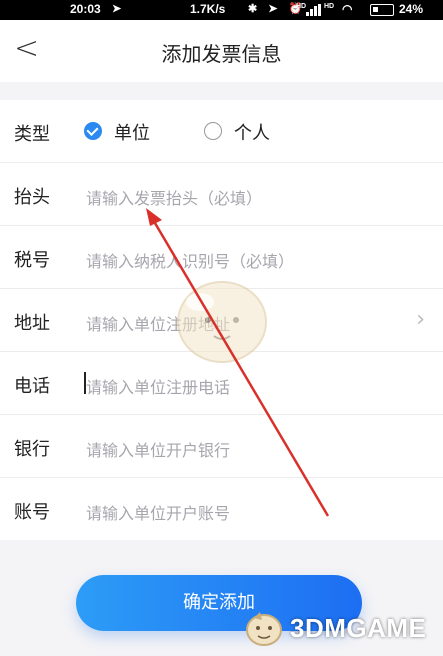 The width and height of the screenshot is (443, 656). I want to click on tax-row: 税号 请输入纳税人识别号（必填）, so click(221, 257).